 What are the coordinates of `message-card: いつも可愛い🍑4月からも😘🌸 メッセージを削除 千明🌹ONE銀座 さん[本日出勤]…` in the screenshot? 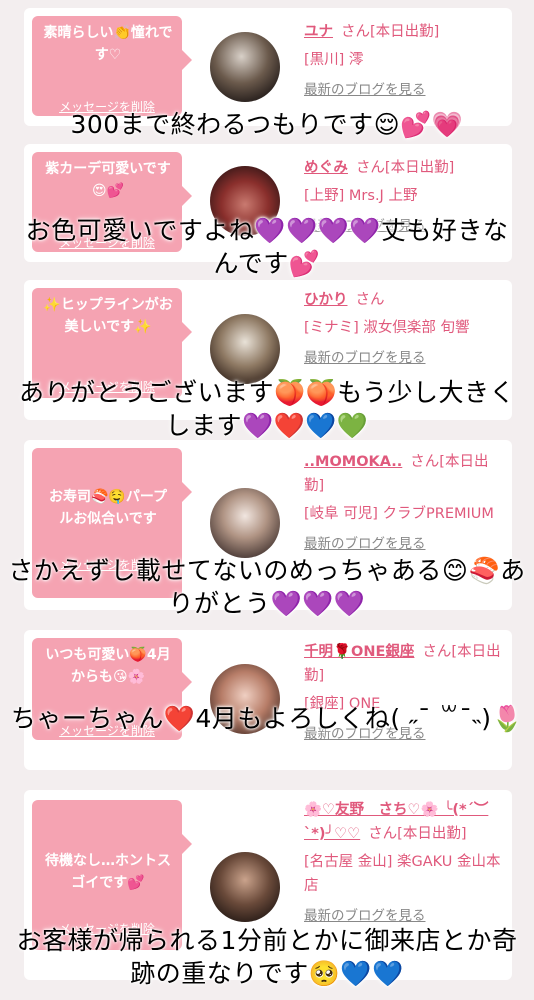 It's located at (268, 700).